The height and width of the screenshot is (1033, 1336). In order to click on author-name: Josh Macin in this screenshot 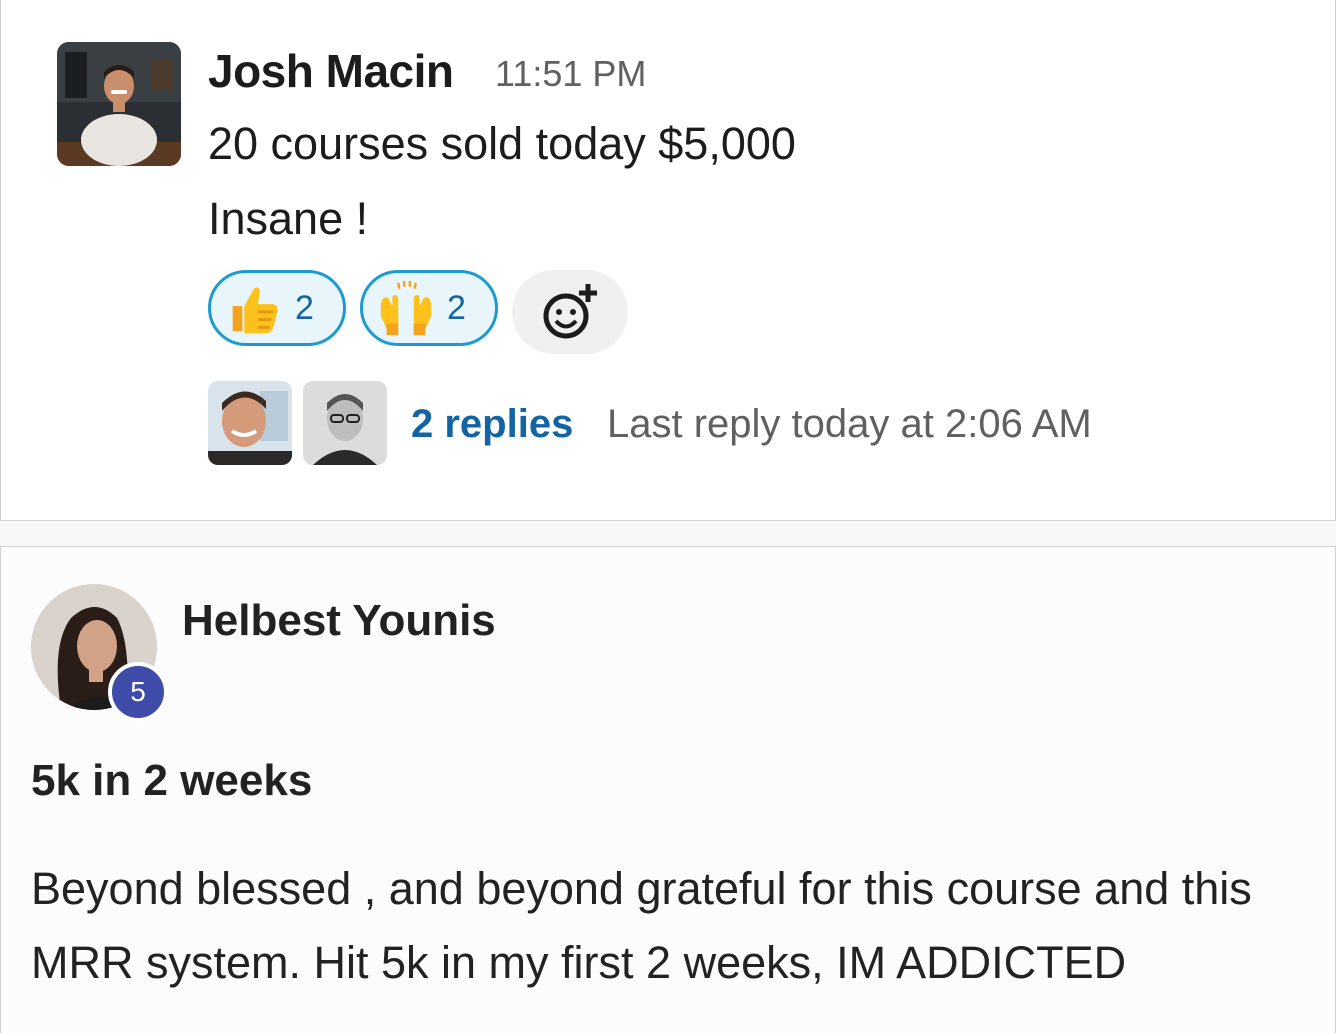, I will do `click(331, 71)`.